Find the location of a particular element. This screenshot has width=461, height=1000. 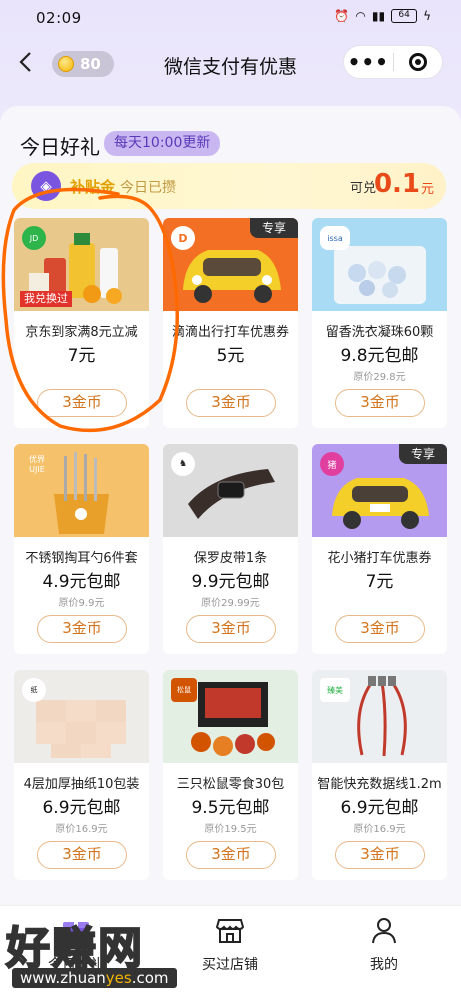

brand-logo: 臻美 is located at coordinates (335, 690).